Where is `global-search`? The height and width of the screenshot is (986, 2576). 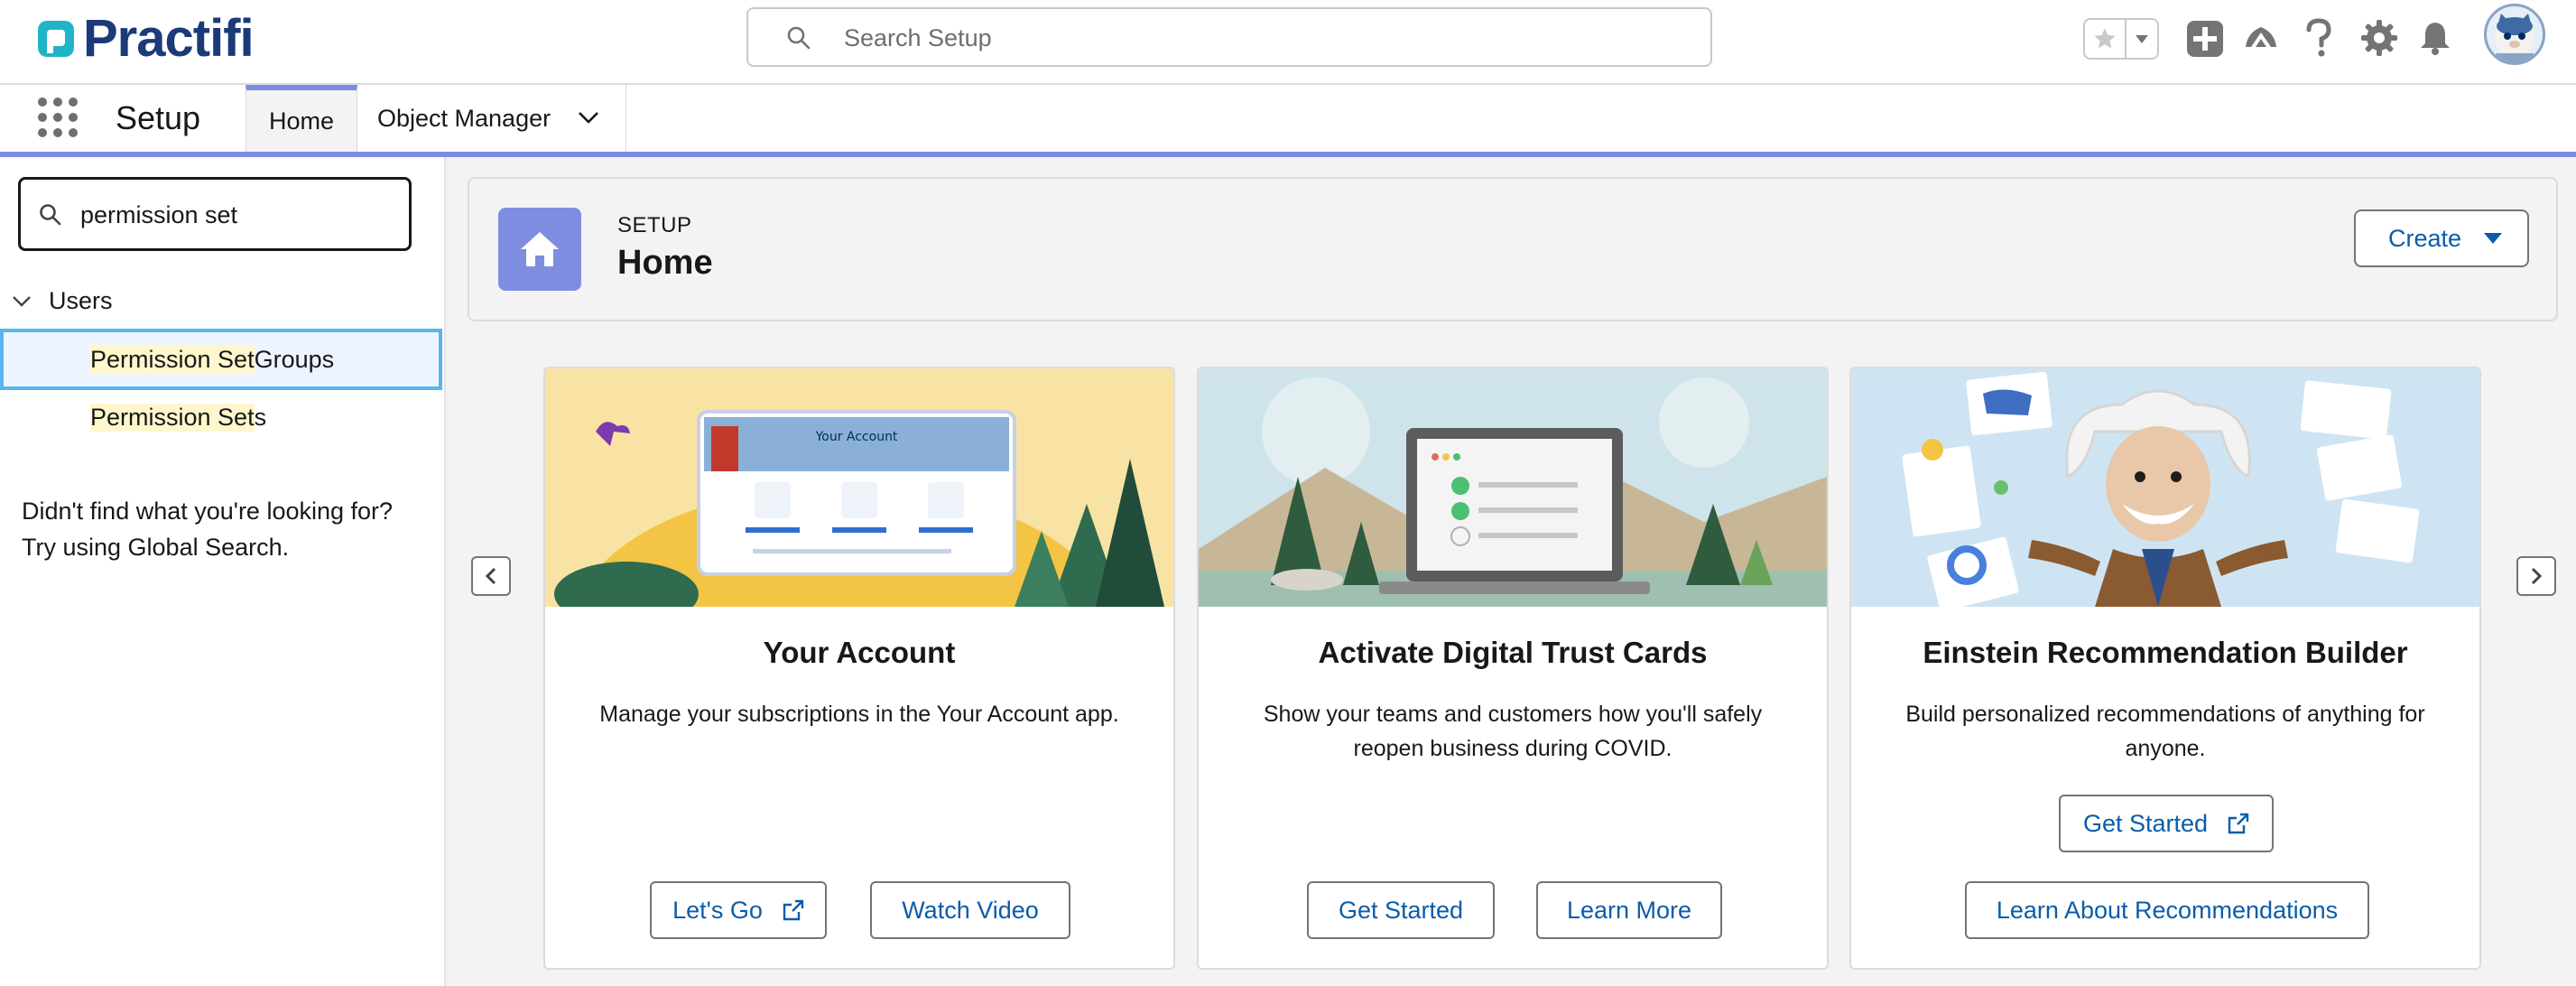
global-search is located at coordinates (1229, 37).